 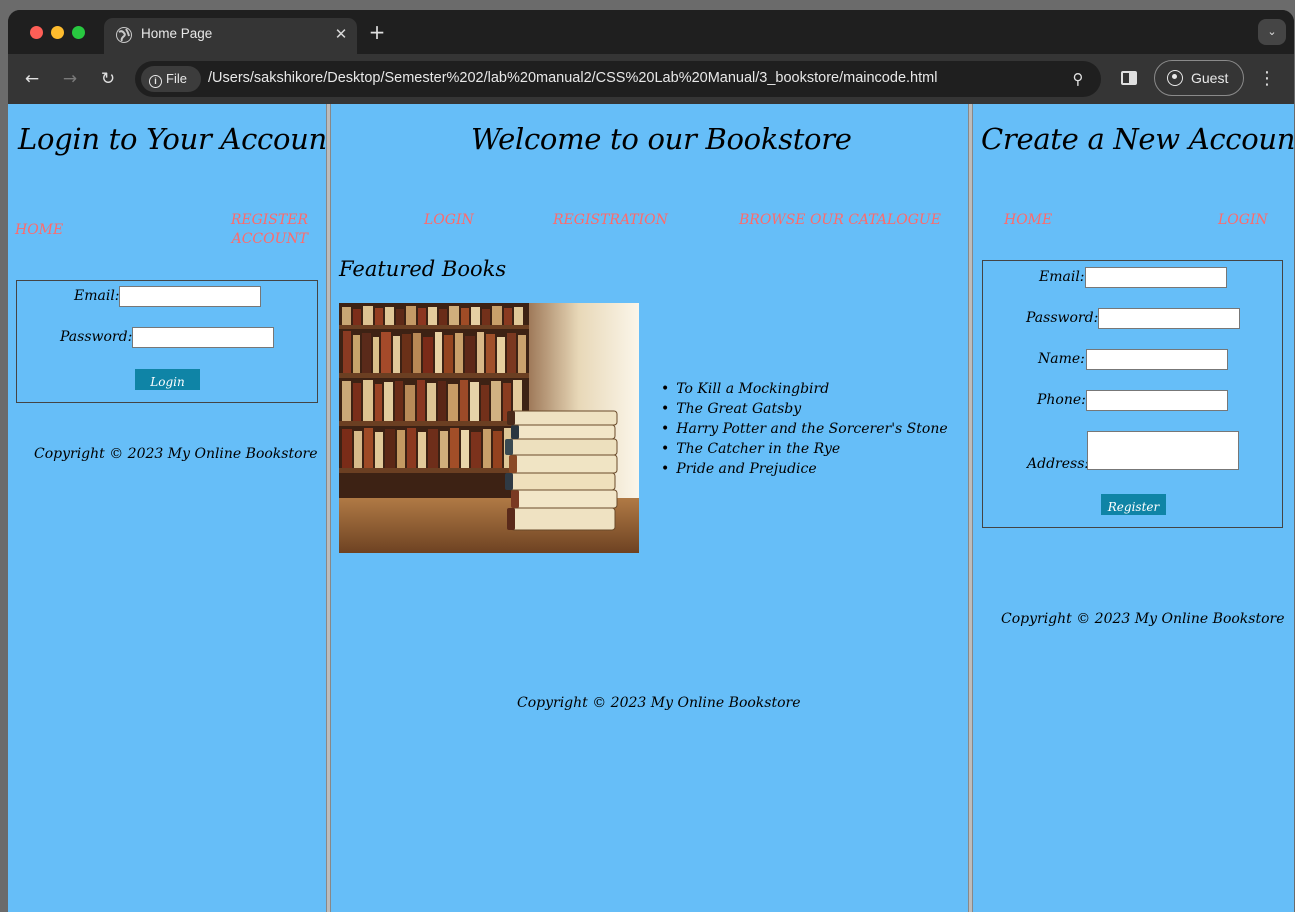 What do you see at coordinates (1133, 504) in the screenshot?
I see `register-button: Register` at bounding box center [1133, 504].